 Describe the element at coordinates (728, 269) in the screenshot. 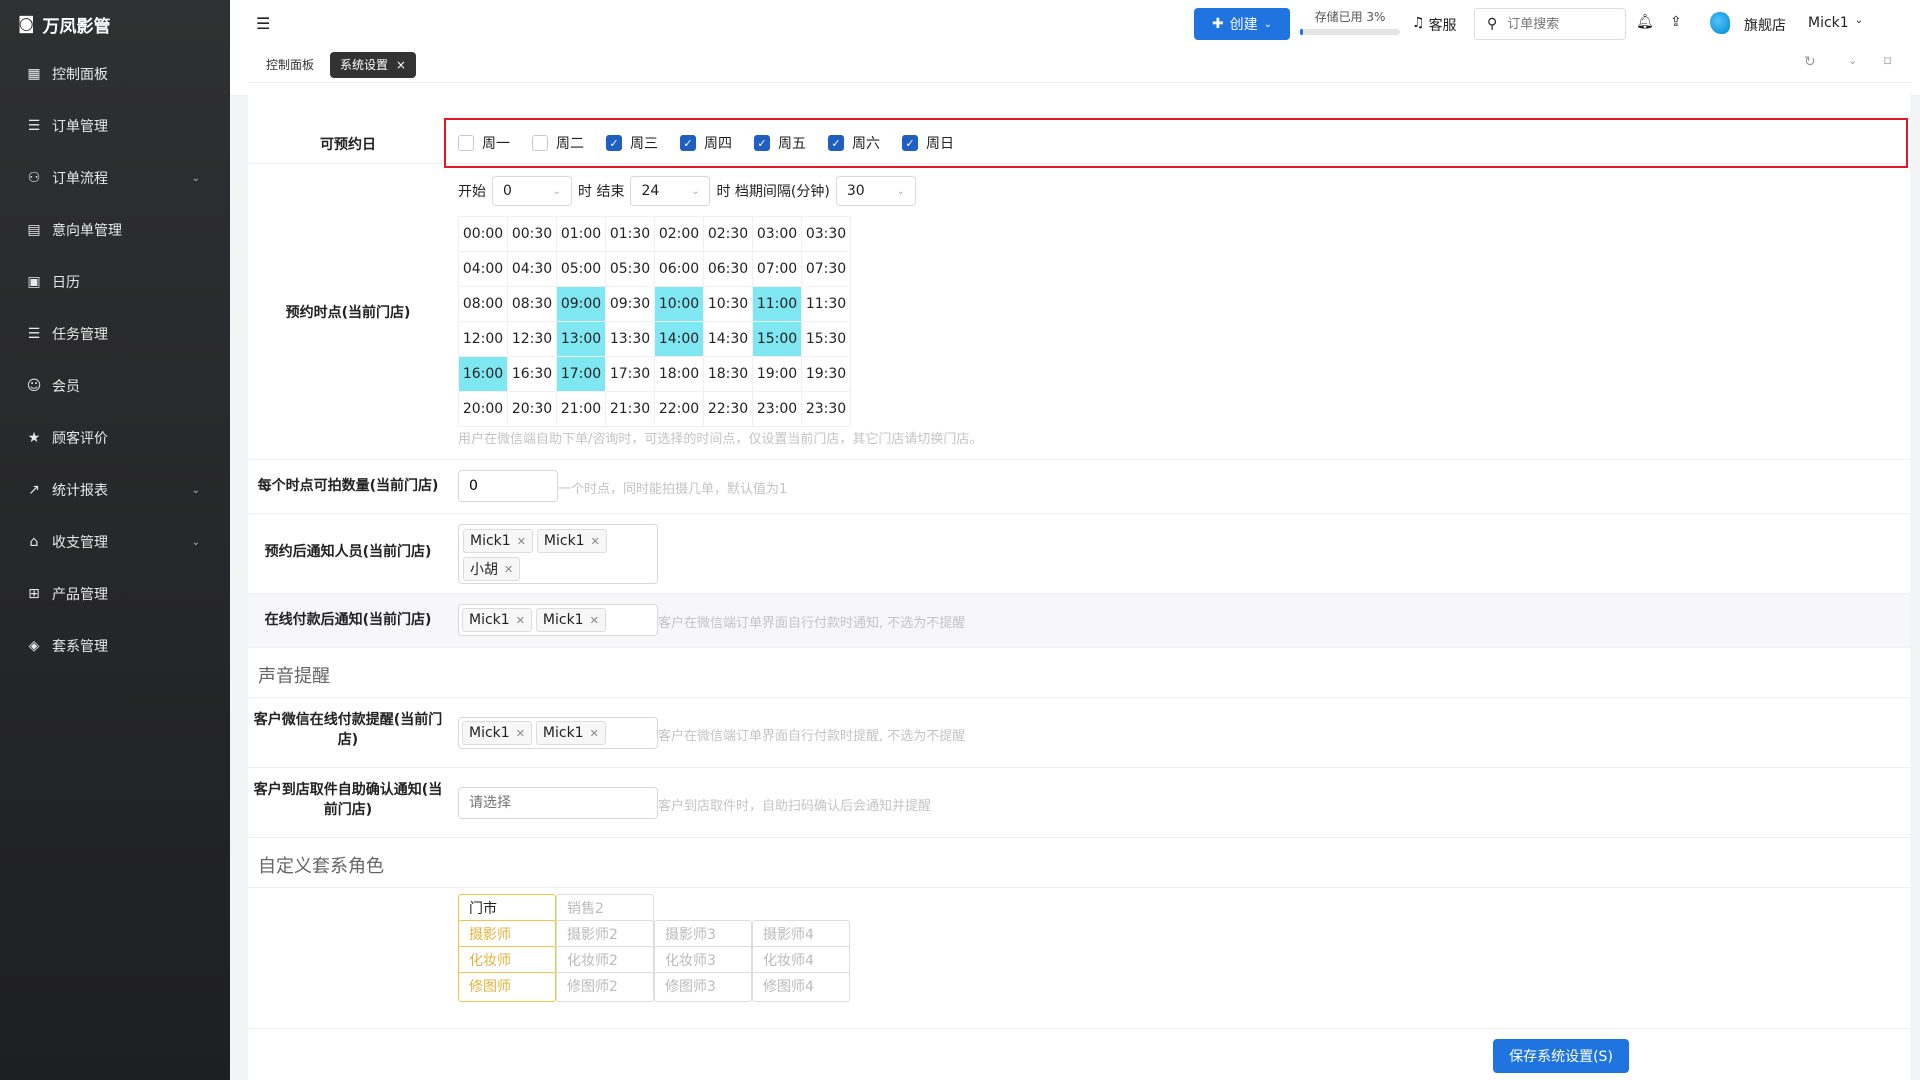

I see `time-slot: 06:30` at that location.